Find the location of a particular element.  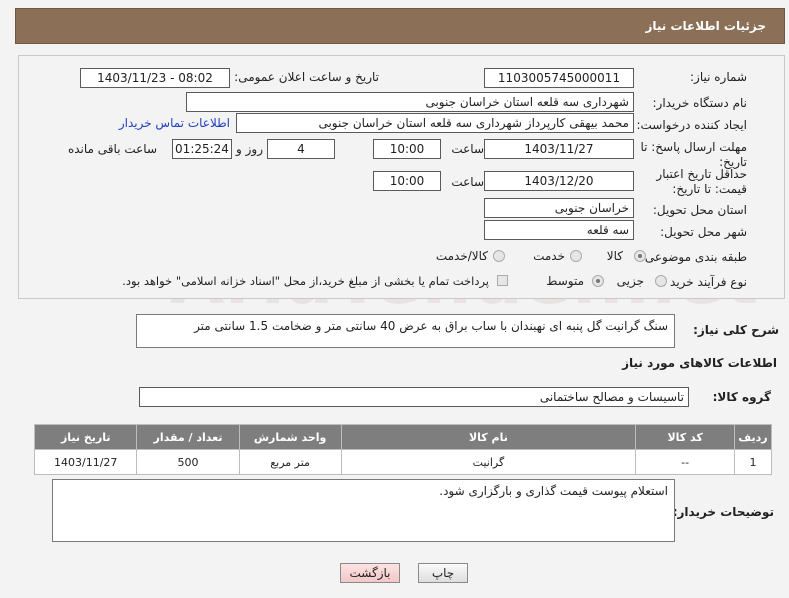

city-label: شهر محل تحویل: is located at coordinates (703, 232).